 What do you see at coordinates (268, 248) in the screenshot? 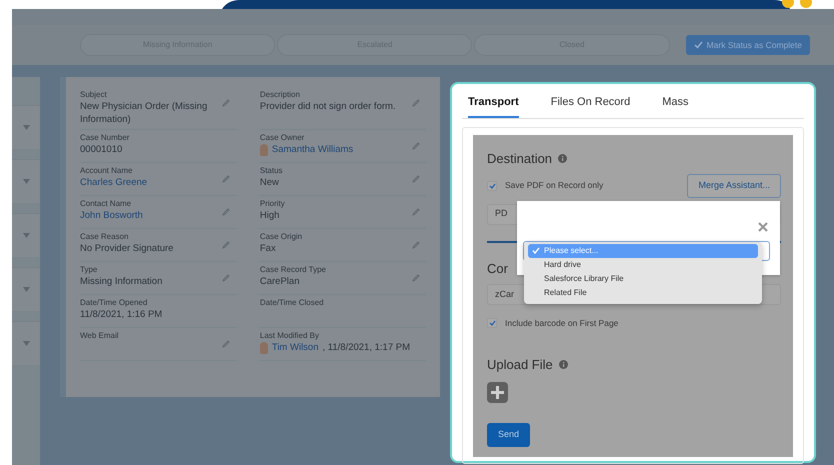
I see `field-value: Fax` at bounding box center [268, 248].